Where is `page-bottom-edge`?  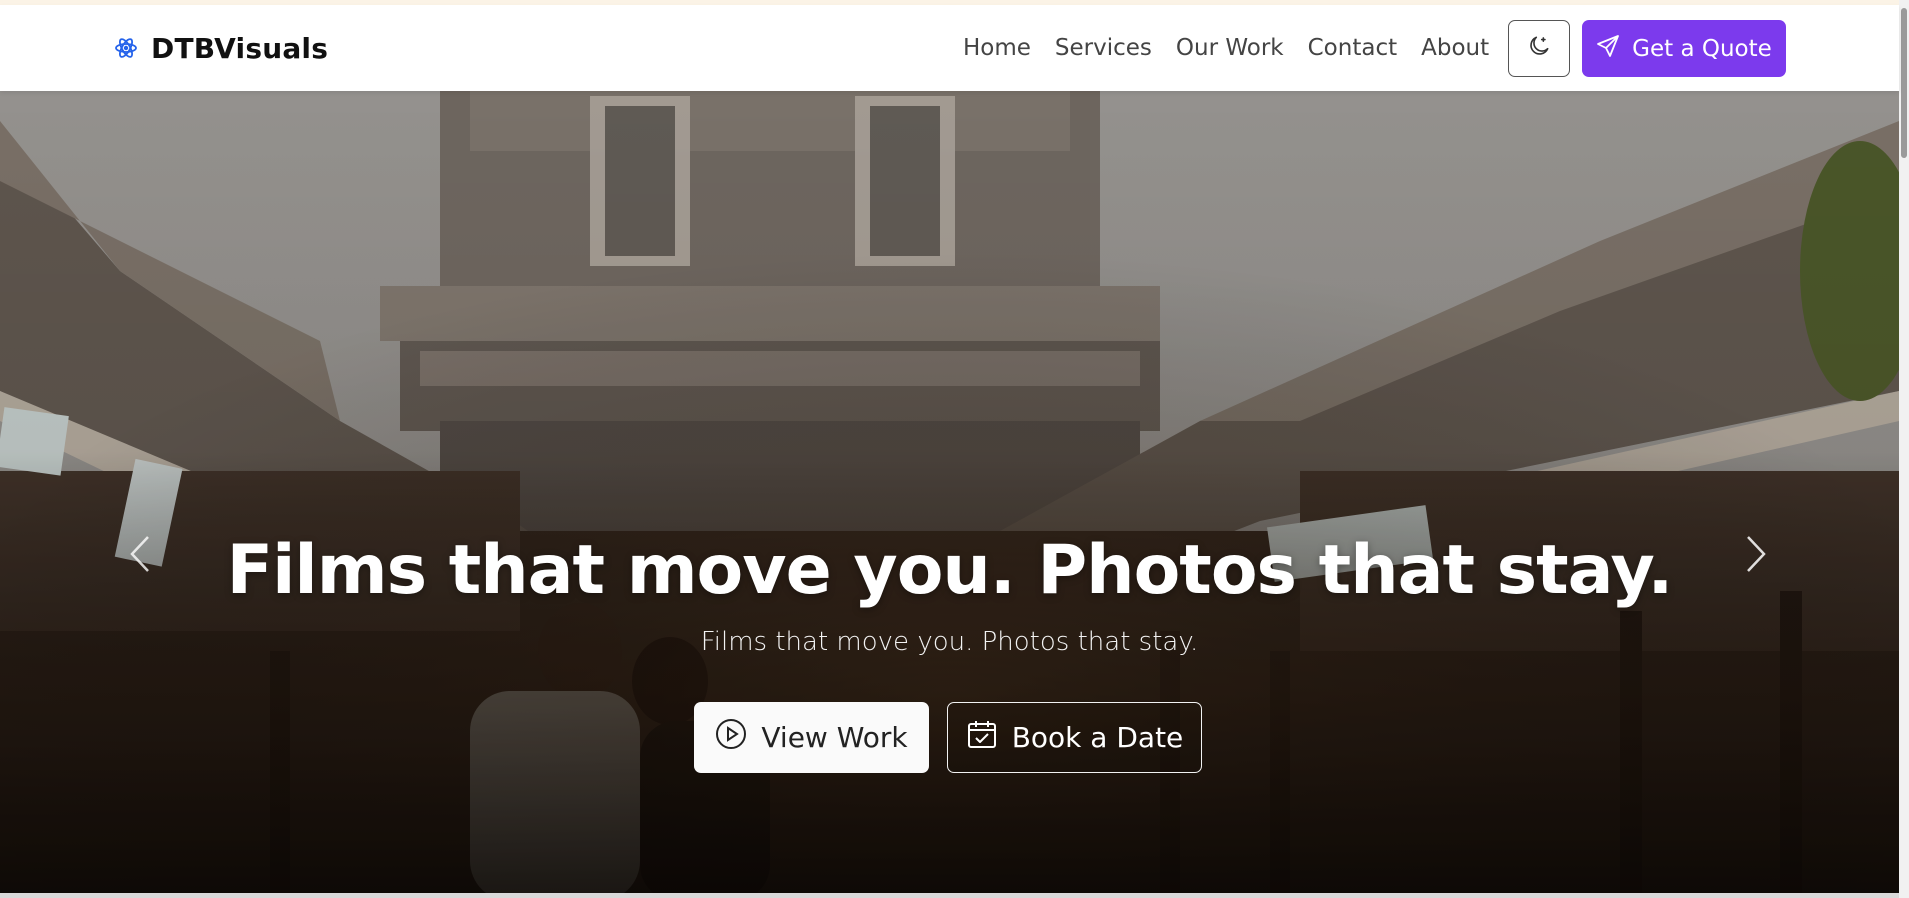
page-bottom-edge is located at coordinates (949, 895).